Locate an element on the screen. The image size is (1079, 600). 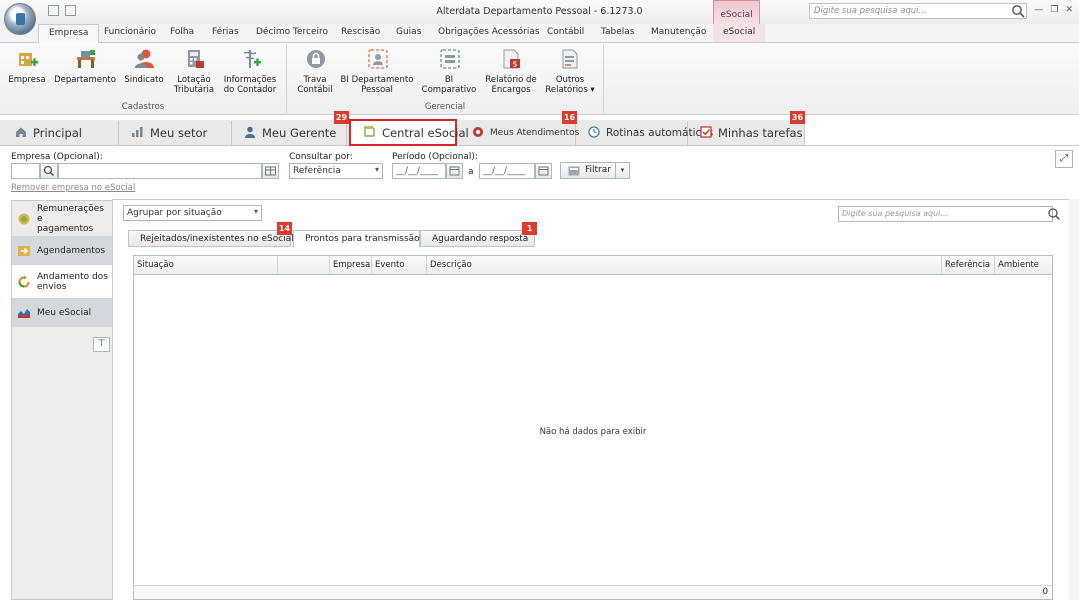
group-by-select: Agrupar por situação is located at coordinates (192, 213).